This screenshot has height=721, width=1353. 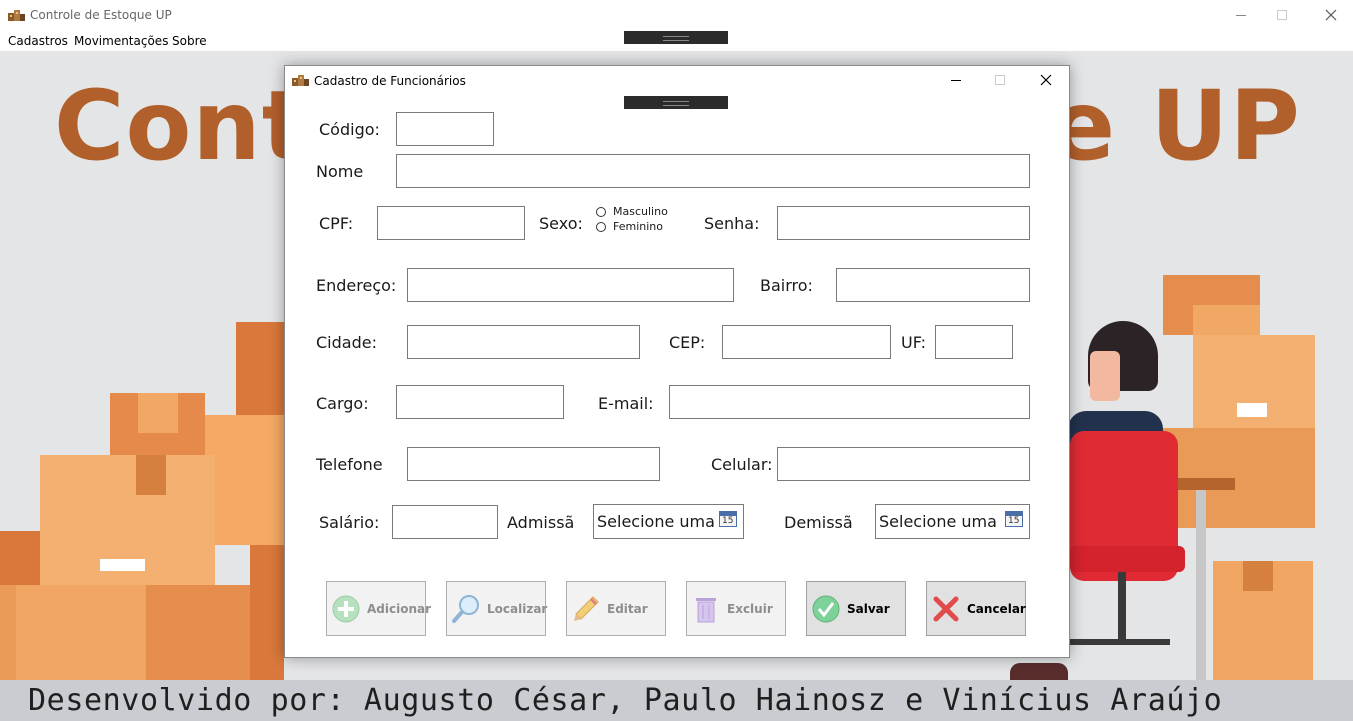 I want to click on cargo-input, so click(x=480, y=402).